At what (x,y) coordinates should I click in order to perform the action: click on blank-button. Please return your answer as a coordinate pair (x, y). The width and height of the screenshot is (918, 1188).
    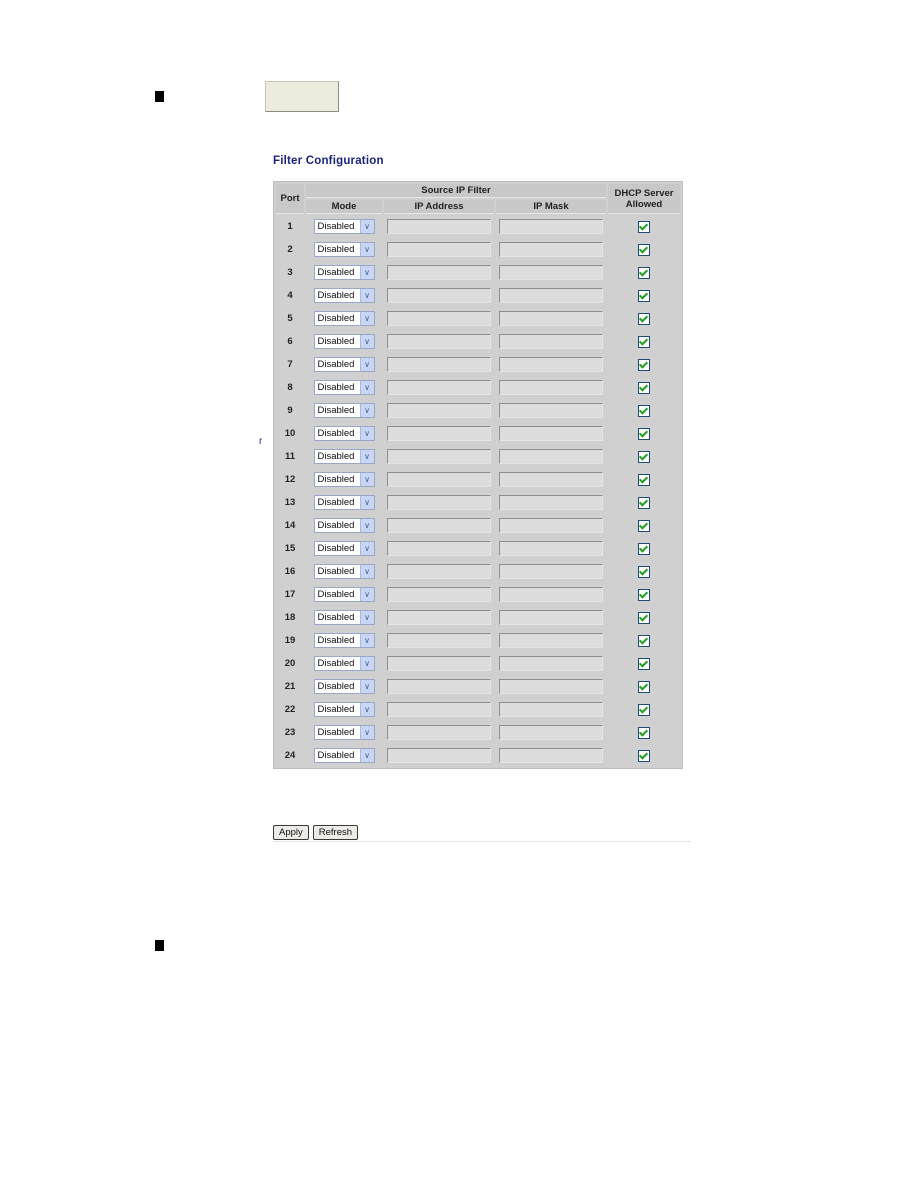
    Looking at the image, I should click on (302, 96).